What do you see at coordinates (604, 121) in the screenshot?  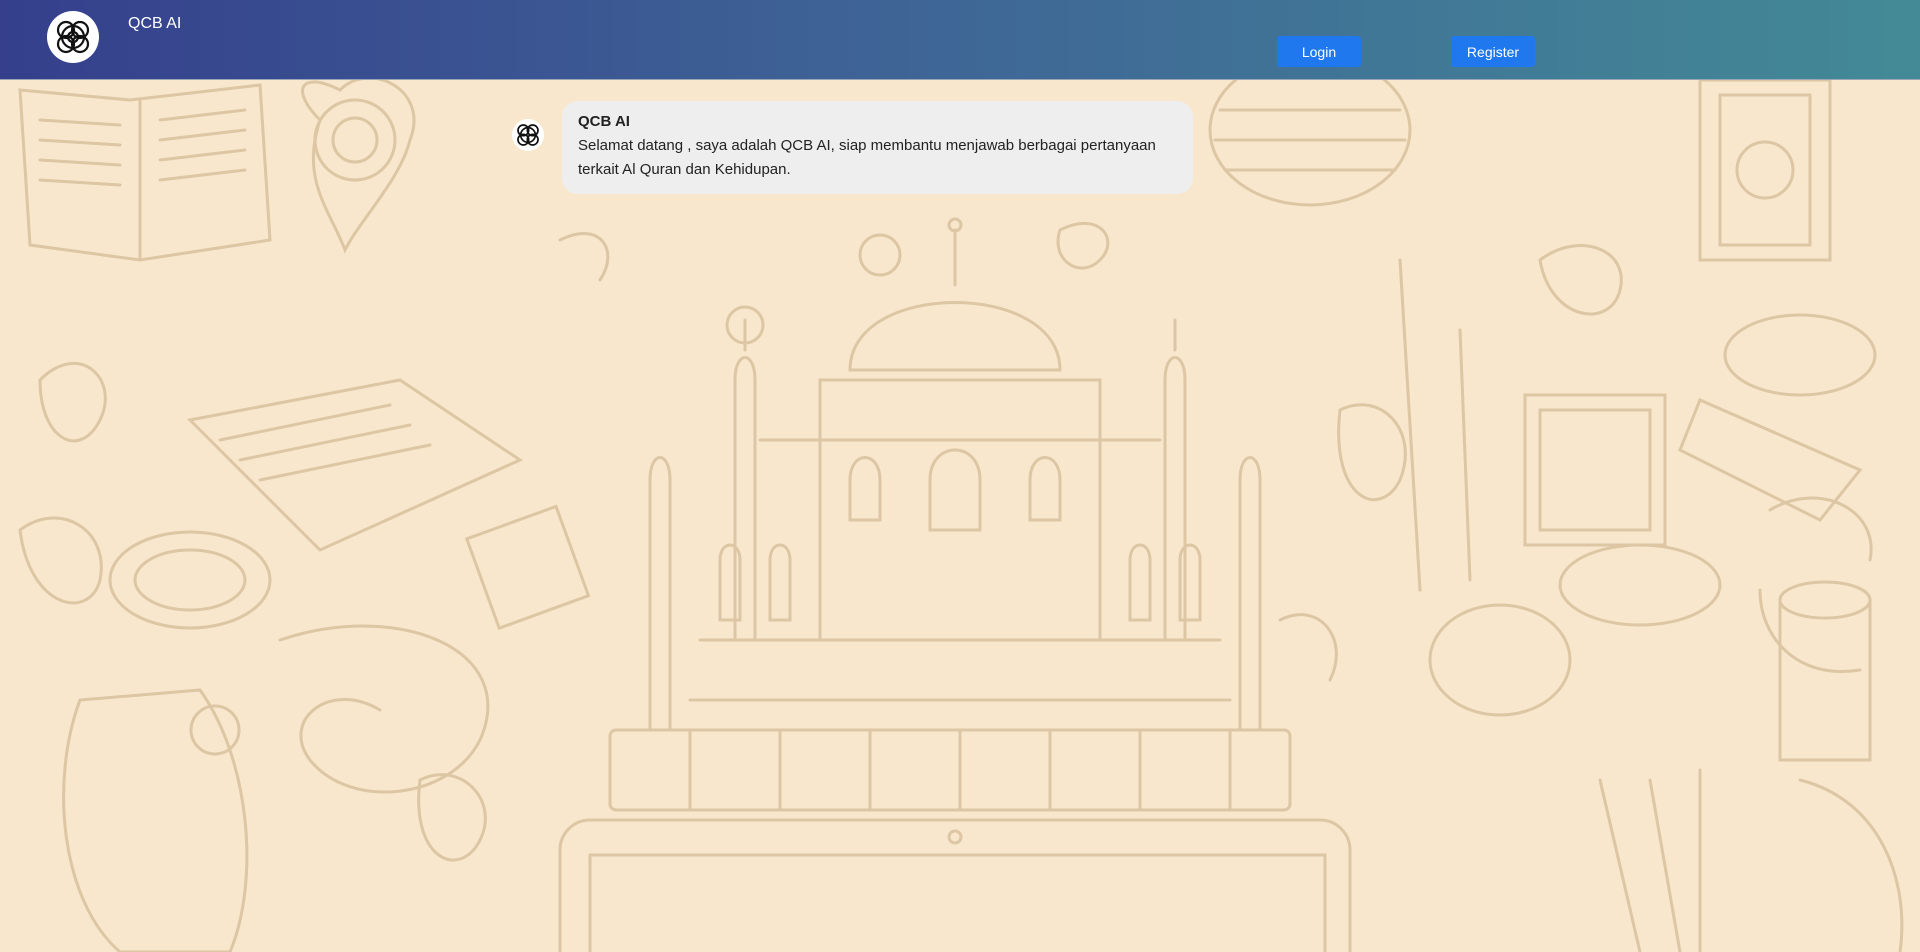 I see `message-sender-name: QCB AI` at bounding box center [604, 121].